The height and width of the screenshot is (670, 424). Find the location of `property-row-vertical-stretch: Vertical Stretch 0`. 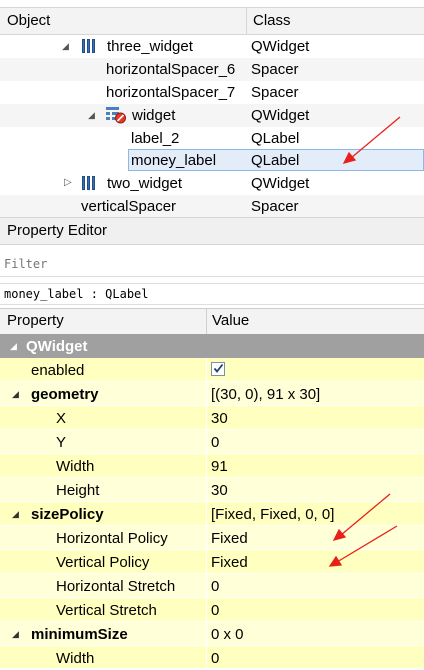

property-row-vertical-stretch: Vertical Stretch 0 is located at coordinates (212, 610).